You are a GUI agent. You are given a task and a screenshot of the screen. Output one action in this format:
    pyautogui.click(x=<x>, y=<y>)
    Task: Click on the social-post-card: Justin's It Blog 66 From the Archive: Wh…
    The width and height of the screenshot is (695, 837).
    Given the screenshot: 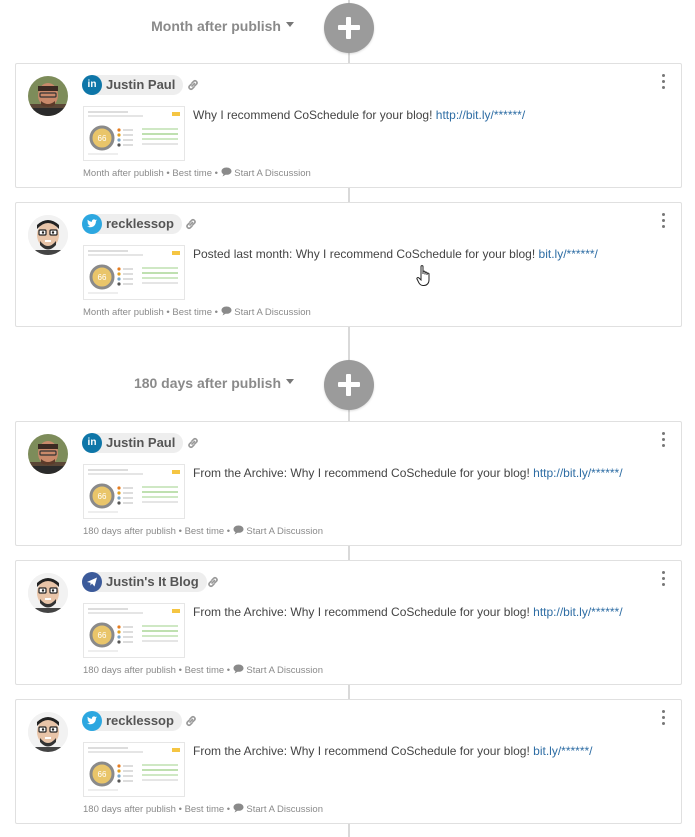 What is the action you would take?
    pyautogui.click(x=348, y=622)
    